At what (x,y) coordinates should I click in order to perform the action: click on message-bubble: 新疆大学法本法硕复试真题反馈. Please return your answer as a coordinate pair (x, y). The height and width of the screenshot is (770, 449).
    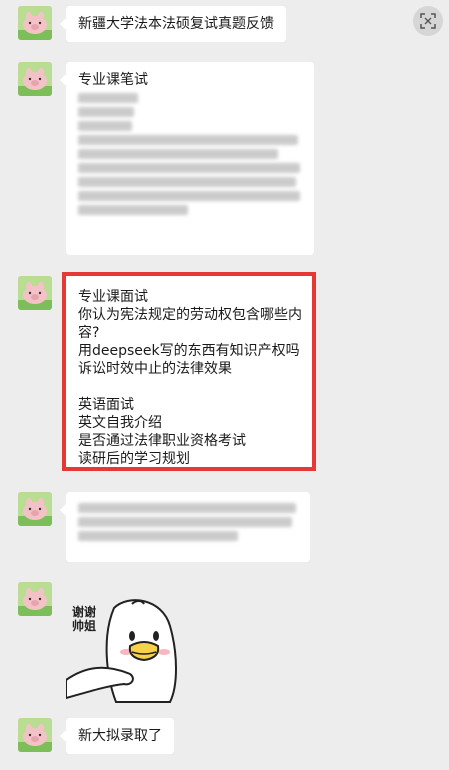
    Looking at the image, I should click on (173, 24).